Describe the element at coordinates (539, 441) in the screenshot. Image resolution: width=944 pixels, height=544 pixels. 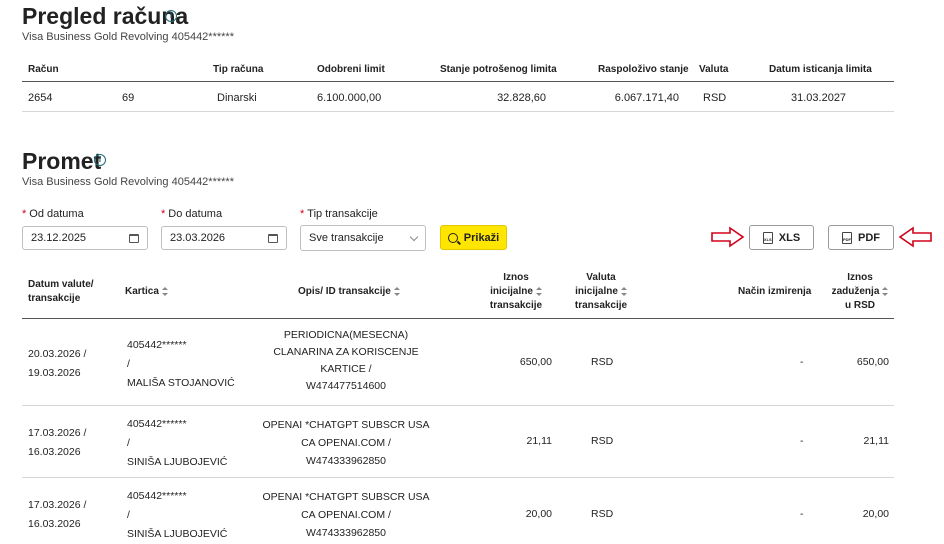
I see `table-row-amount: 21,11` at that location.